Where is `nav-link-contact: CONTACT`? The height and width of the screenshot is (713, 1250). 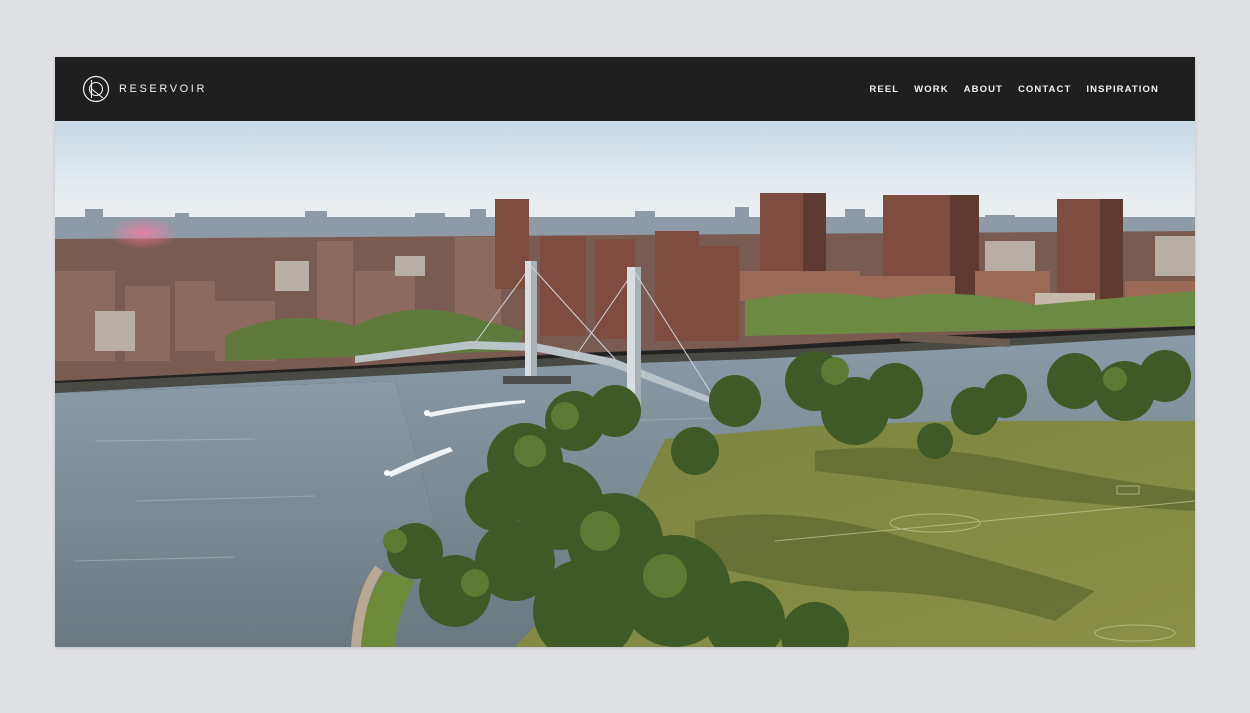 nav-link-contact: CONTACT is located at coordinates (1044, 89).